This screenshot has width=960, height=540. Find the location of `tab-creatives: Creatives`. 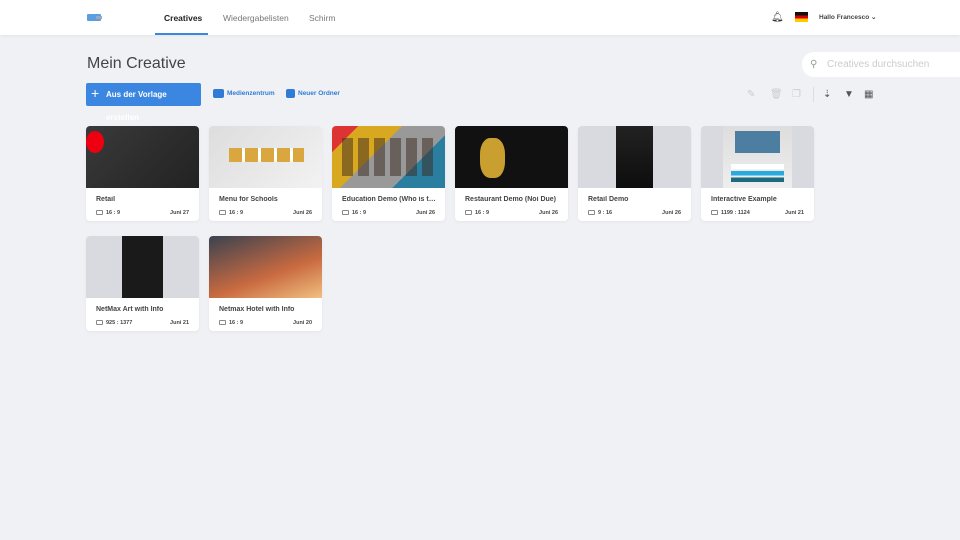

tab-creatives: Creatives is located at coordinates (183, 18).